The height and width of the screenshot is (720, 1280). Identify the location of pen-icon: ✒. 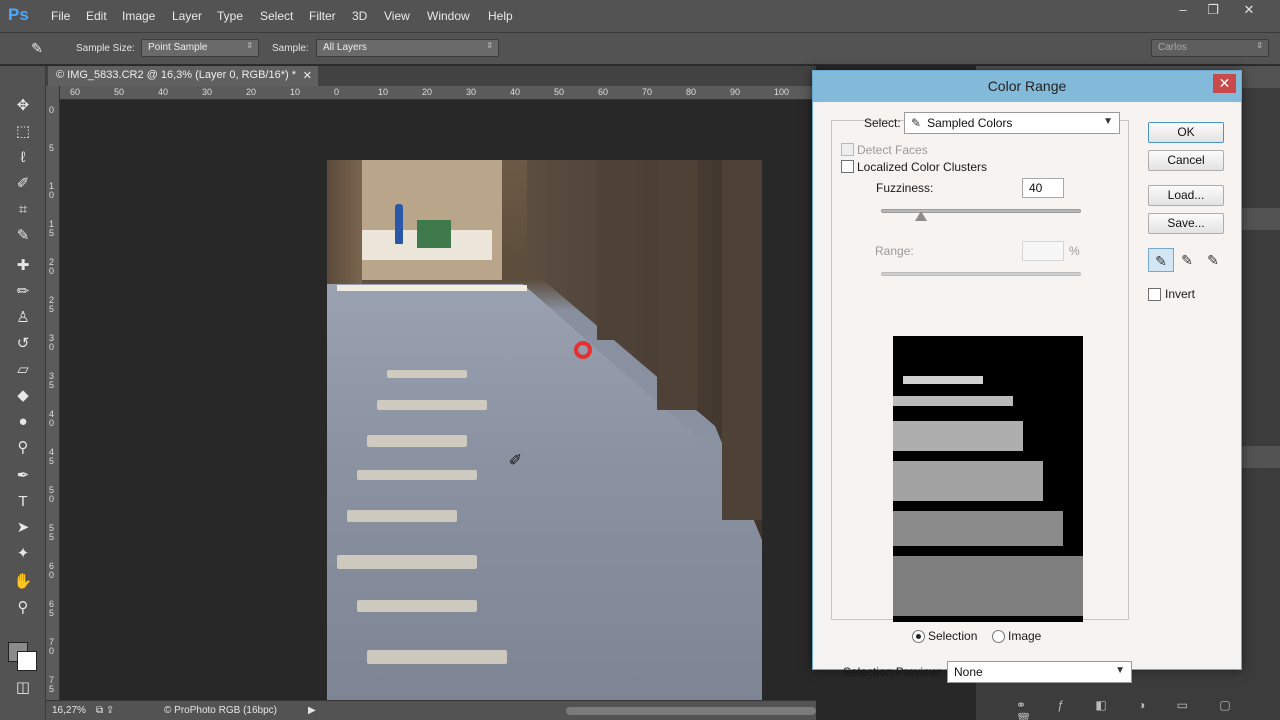
(23, 476).